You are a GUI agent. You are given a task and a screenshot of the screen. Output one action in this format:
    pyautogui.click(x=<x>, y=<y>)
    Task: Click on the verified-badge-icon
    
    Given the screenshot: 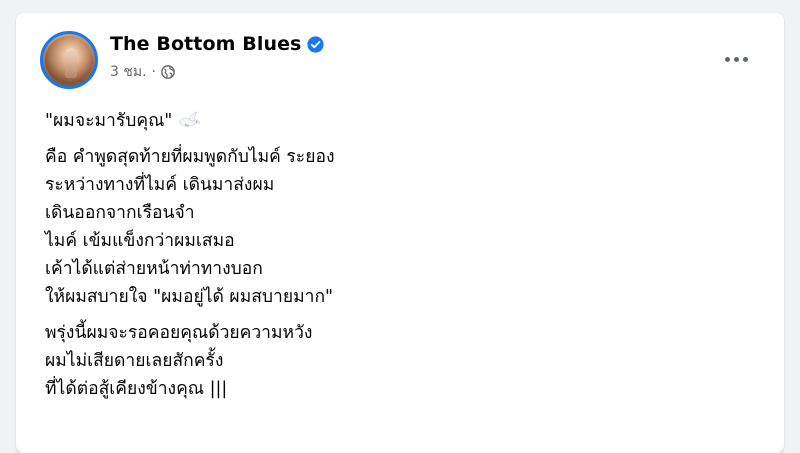 What is the action you would take?
    pyautogui.click(x=316, y=44)
    